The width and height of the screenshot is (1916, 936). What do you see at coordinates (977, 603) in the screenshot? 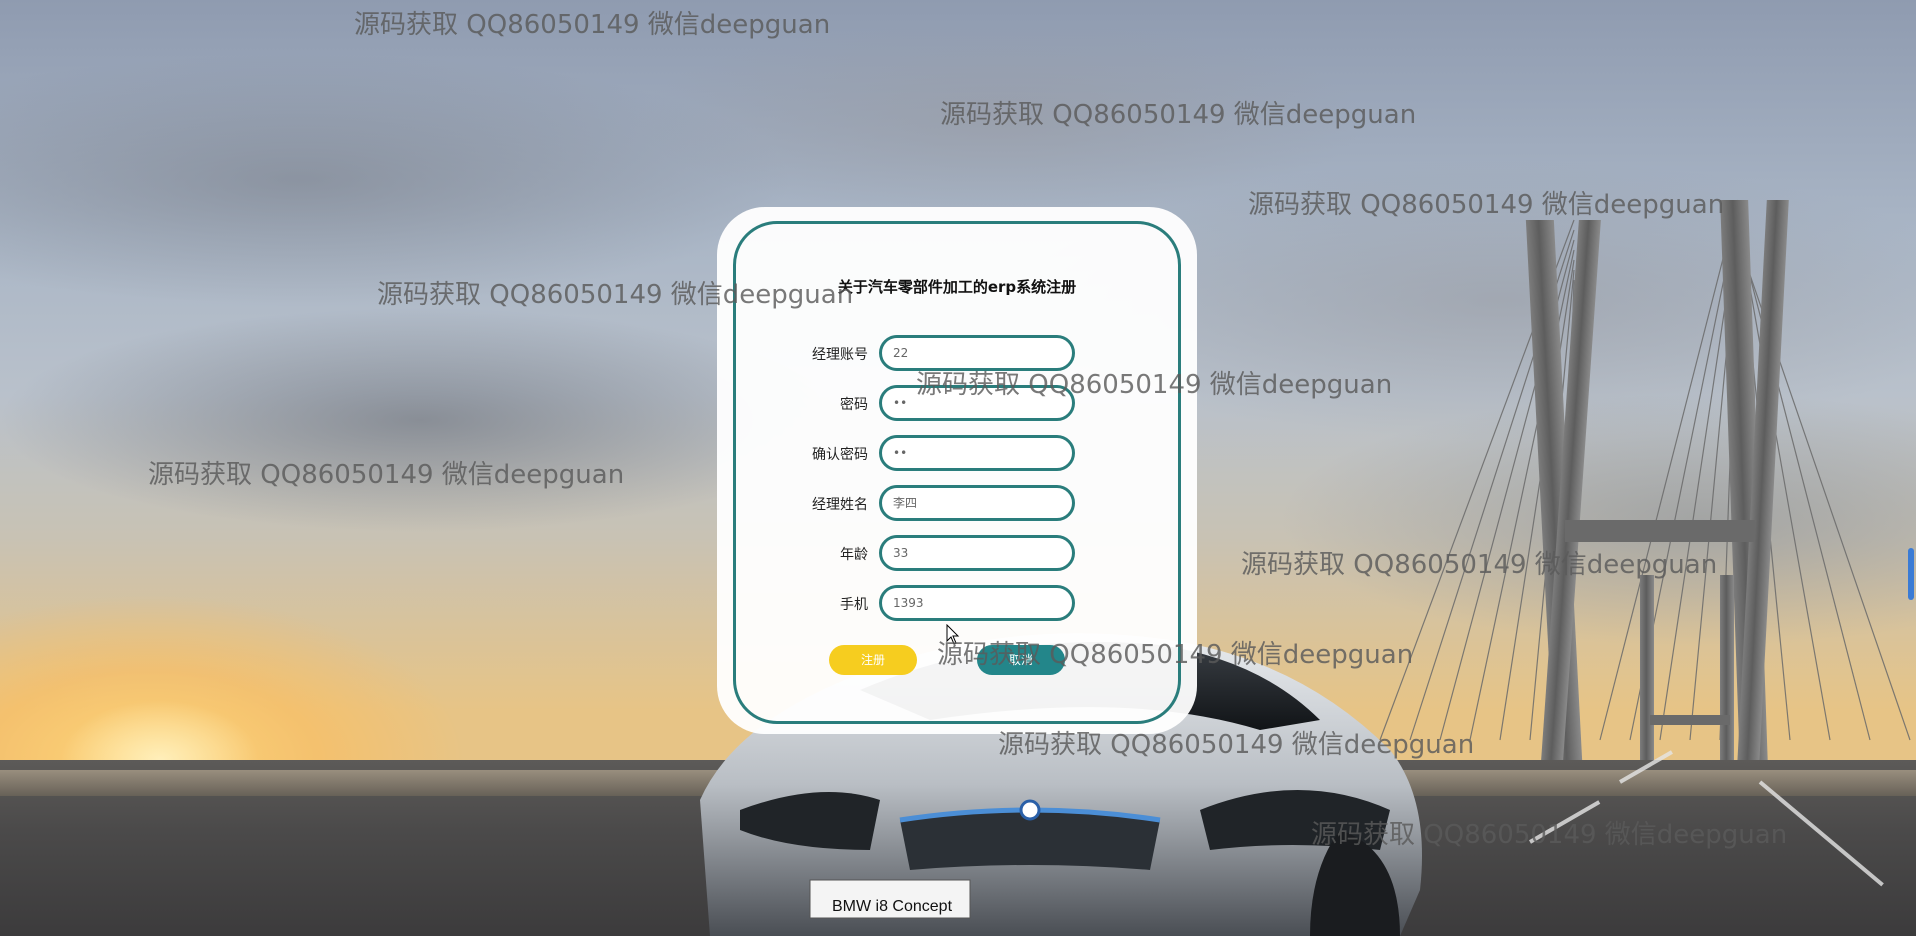
I see `phone-input: 1393` at bounding box center [977, 603].